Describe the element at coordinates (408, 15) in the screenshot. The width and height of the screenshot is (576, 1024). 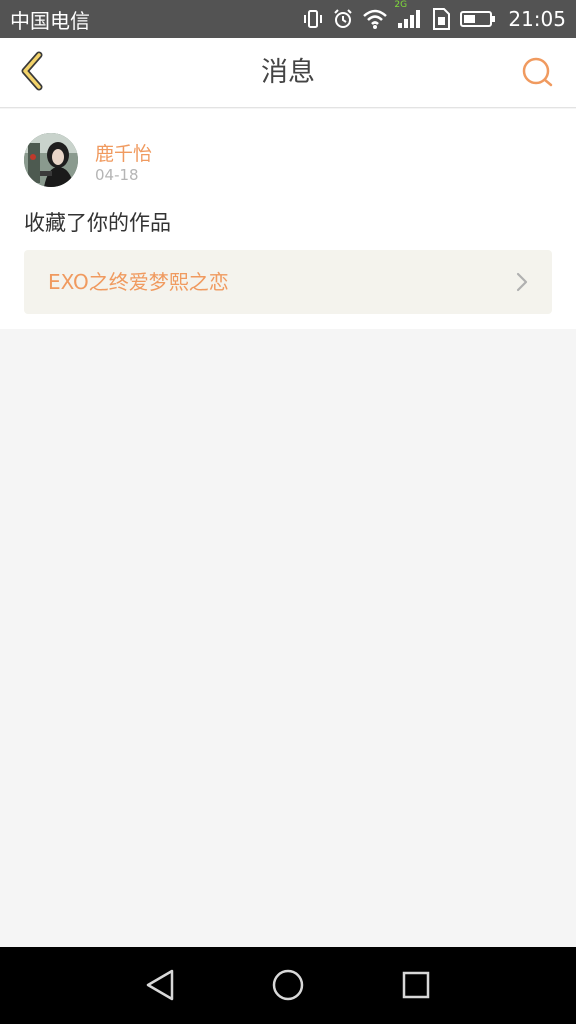
I see `cellular-signal-icon: 2G` at that location.